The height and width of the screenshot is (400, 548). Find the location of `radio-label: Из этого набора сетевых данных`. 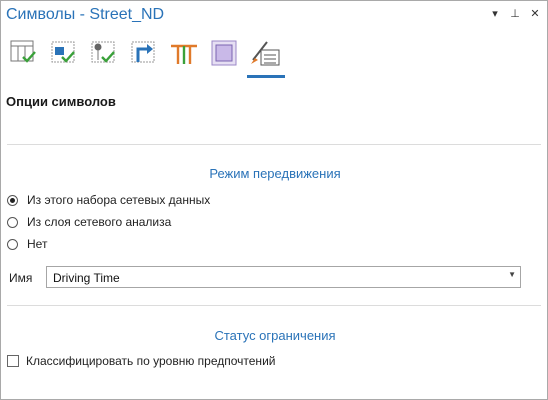

radio-label: Из этого набора сетевых данных is located at coordinates (119, 200).